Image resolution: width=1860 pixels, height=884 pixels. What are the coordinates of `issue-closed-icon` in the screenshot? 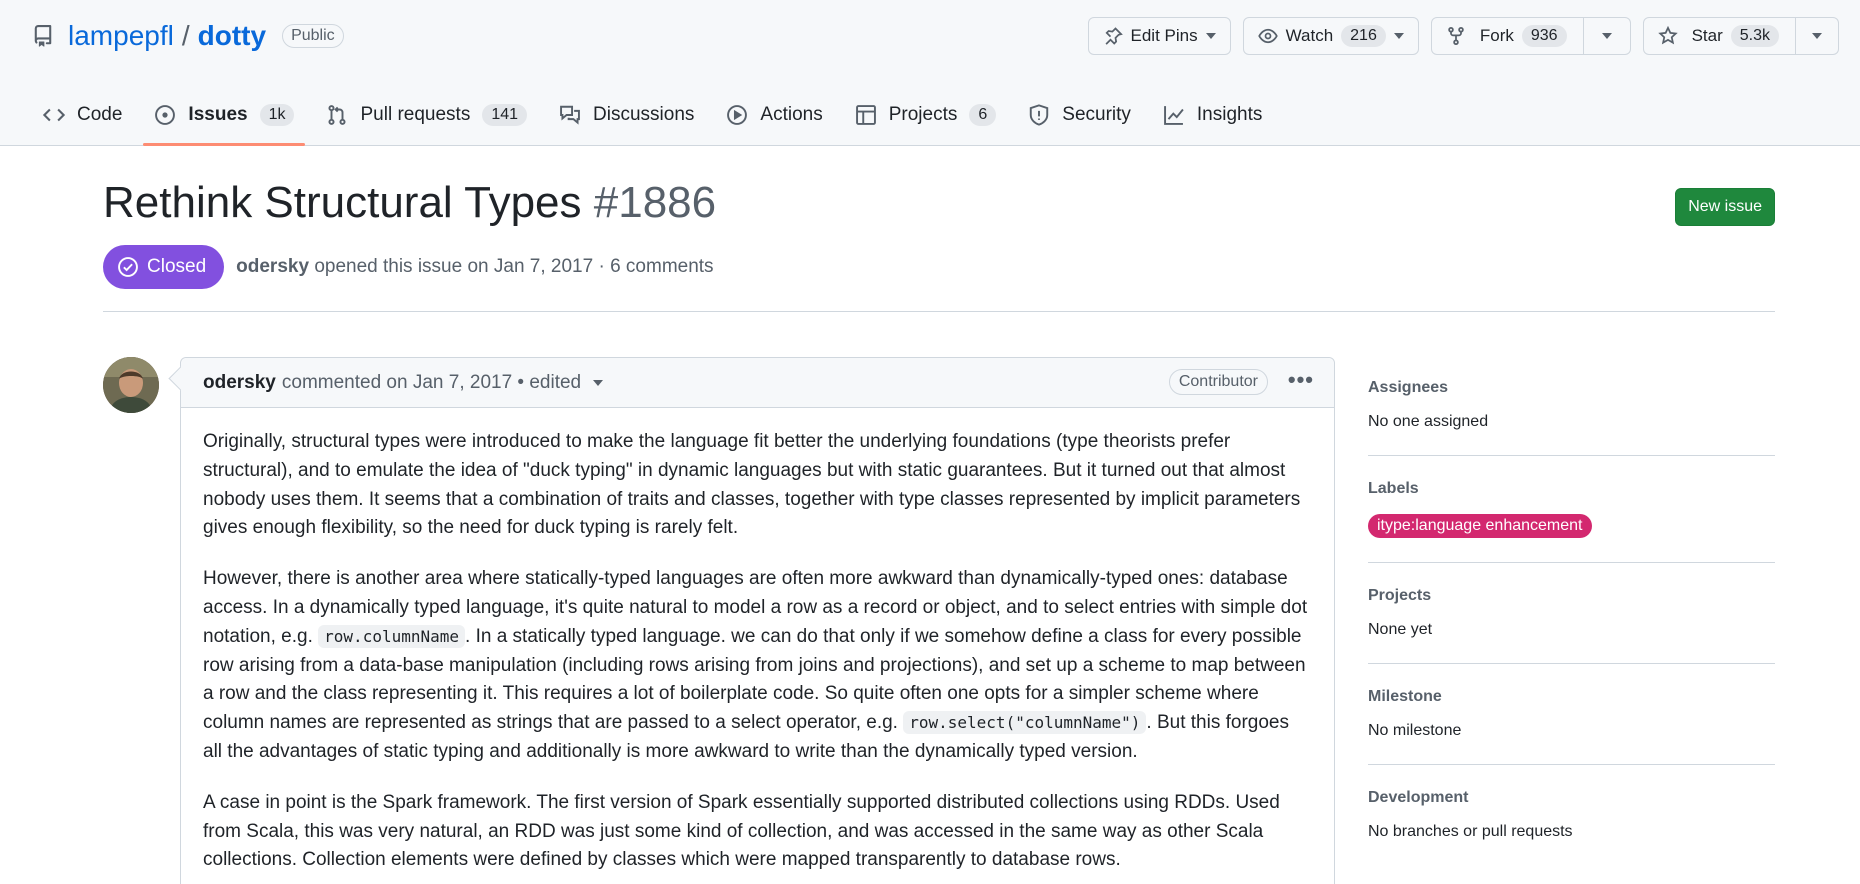 It's located at (128, 267).